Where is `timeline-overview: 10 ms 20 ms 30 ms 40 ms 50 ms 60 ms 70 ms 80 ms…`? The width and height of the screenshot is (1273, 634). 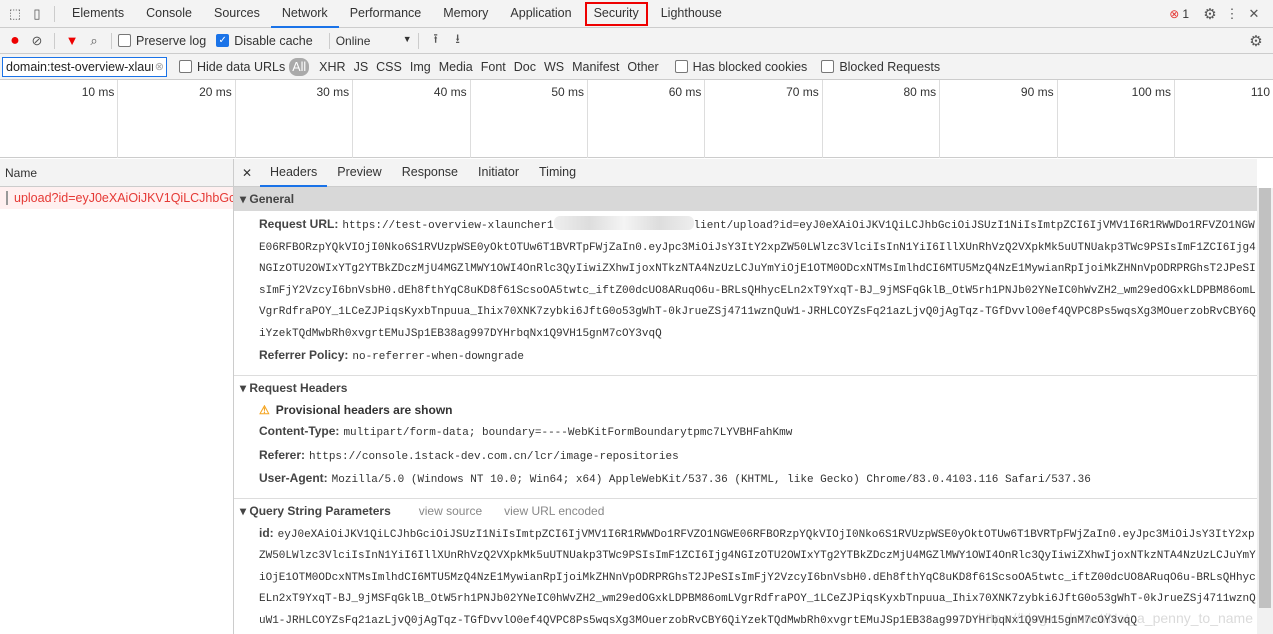 timeline-overview: 10 ms 20 ms 30 ms 40 ms 50 ms 60 ms 70 ms 80 ms… is located at coordinates (636, 119).